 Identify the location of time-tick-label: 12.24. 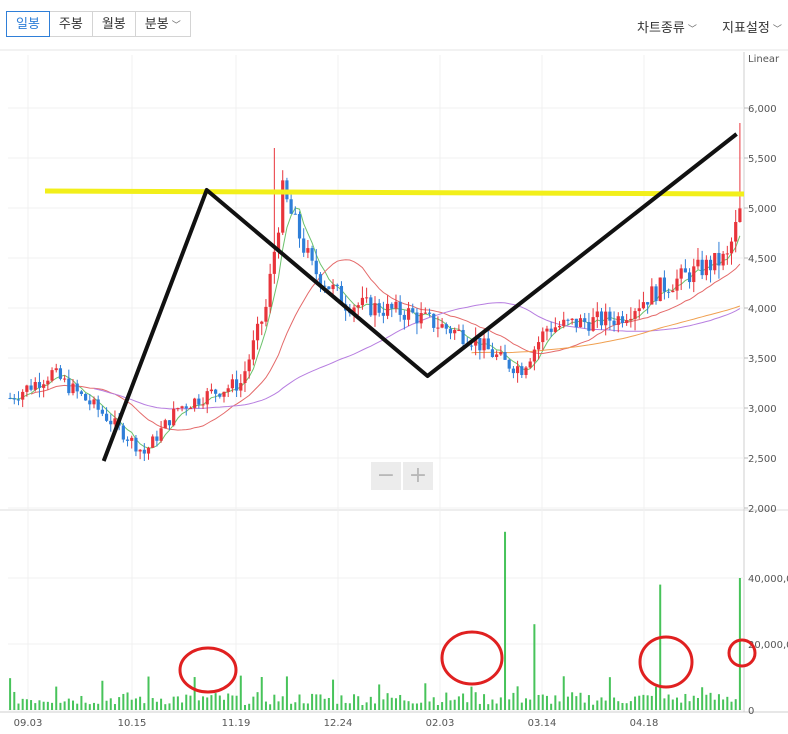
(338, 723).